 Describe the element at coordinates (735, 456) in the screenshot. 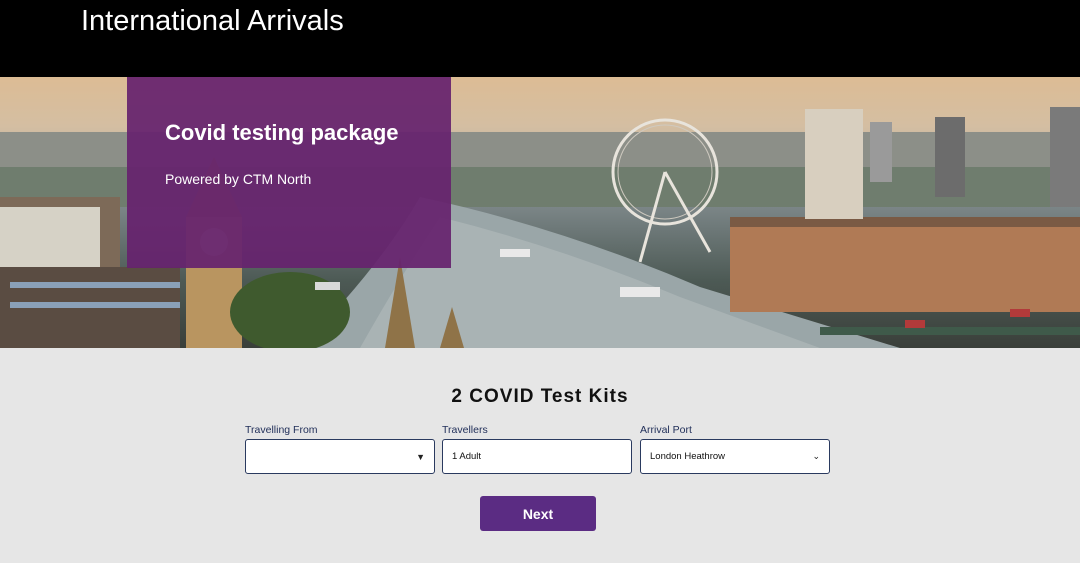

I see `arrival-port-select: London Heathrow ⌄` at that location.